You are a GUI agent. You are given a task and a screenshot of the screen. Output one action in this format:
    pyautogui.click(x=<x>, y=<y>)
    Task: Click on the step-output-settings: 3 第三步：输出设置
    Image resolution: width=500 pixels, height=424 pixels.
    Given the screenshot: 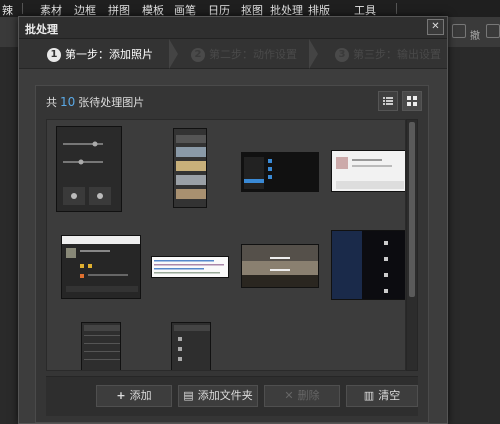 What is the action you would take?
    pyautogui.click(x=388, y=54)
    